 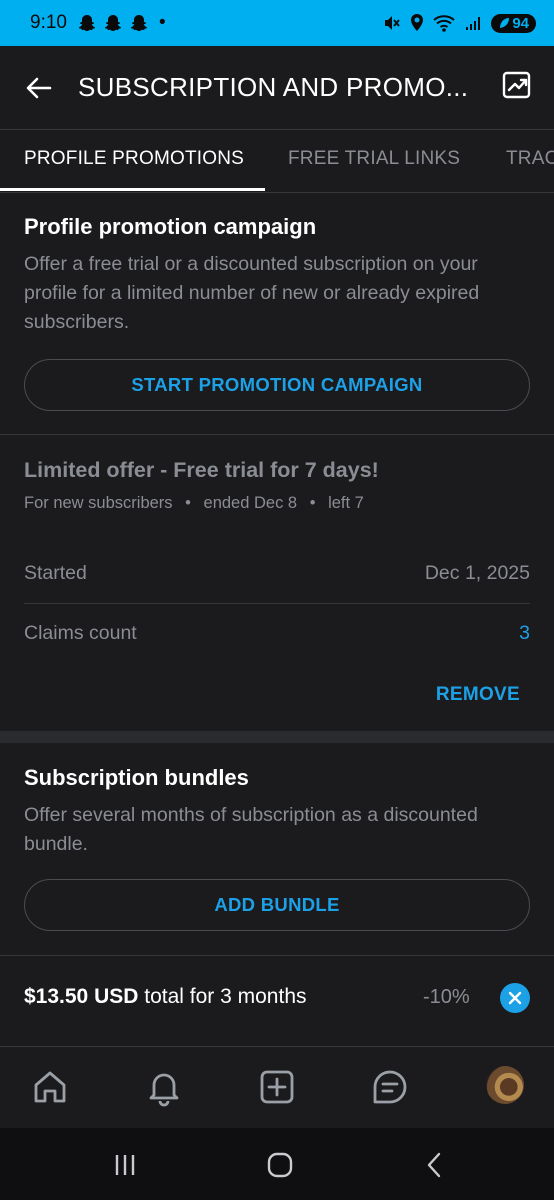 What do you see at coordinates (277, 385) in the screenshot?
I see `start-promotion-campaign-button: START PROMOTION CAMPAIGN` at bounding box center [277, 385].